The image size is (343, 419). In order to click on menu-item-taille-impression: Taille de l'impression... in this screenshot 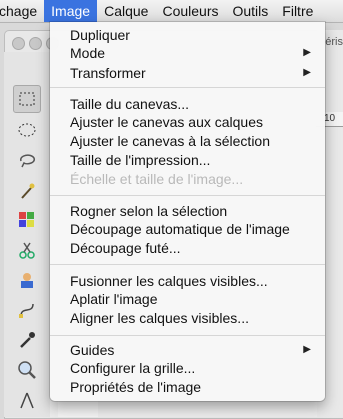, I will do `click(140, 160)`.